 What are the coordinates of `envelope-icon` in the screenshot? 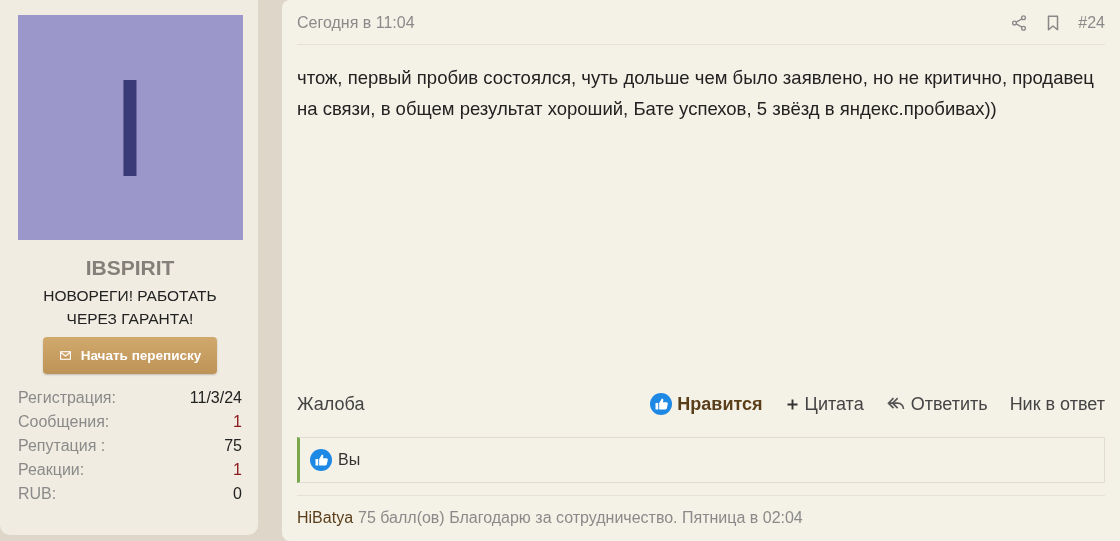 It's located at (65, 355).